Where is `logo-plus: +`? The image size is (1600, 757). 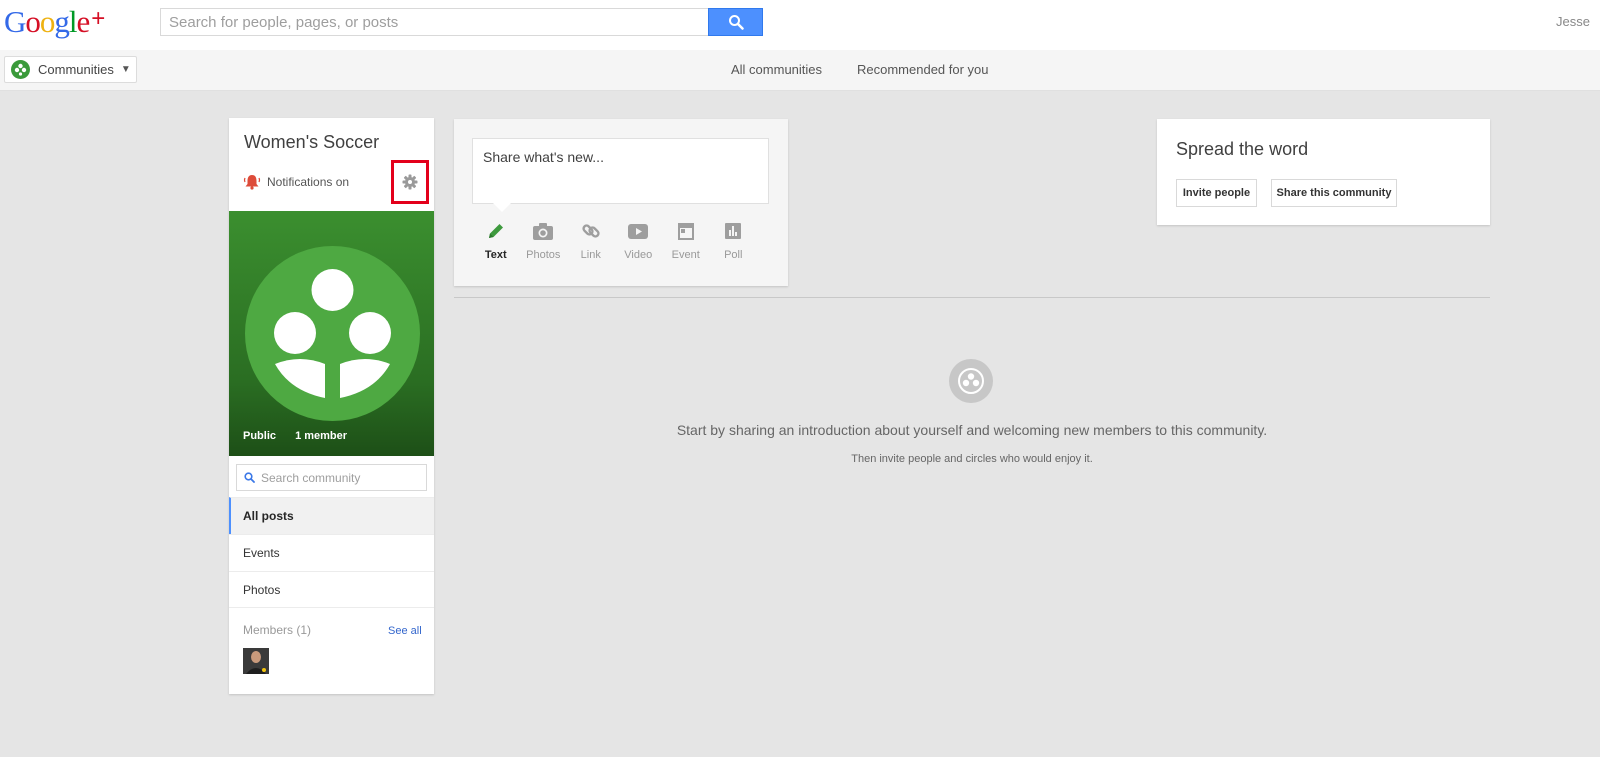 logo-plus: + is located at coordinates (98, 18).